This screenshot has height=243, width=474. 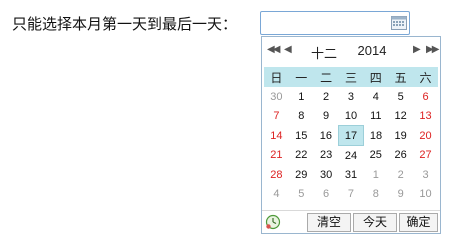 I want to click on week-row: 30 1 2 3 4 5 6, so click(x=351, y=96).